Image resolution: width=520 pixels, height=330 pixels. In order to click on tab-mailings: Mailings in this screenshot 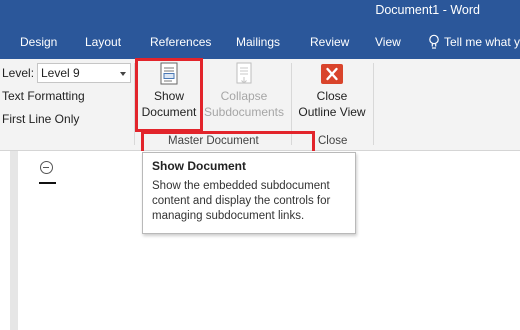, I will do `click(258, 42)`.